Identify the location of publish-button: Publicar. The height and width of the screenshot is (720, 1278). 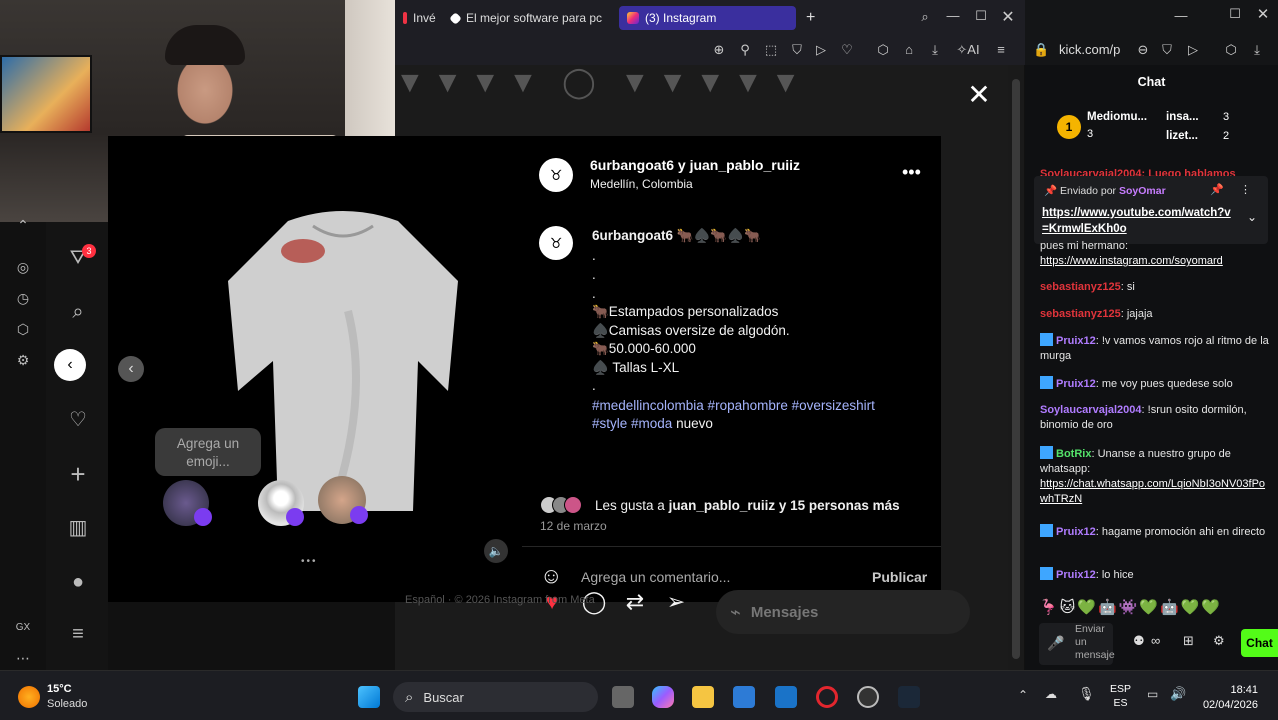
(899, 577).